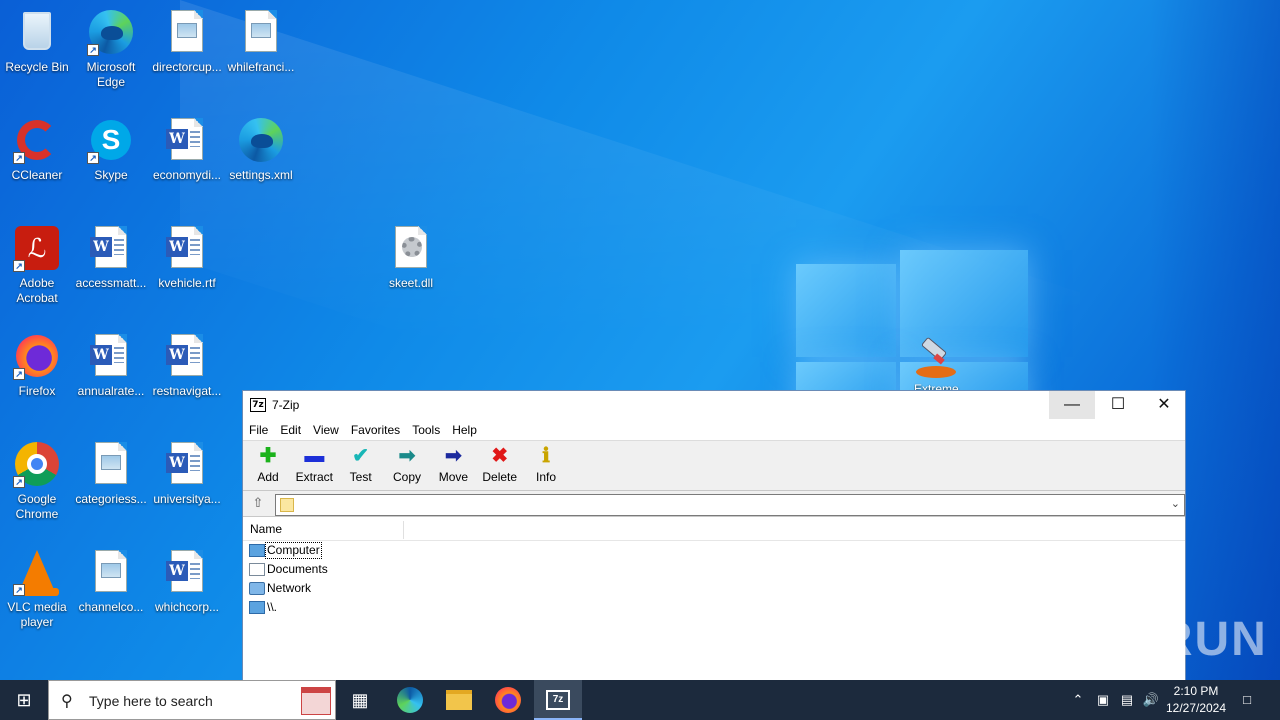 Image resolution: width=1280 pixels, height=720 pixels. Describe the element at coordinates (314, 456) in the screenshot. I see `extract-icon: ▬` at that location.